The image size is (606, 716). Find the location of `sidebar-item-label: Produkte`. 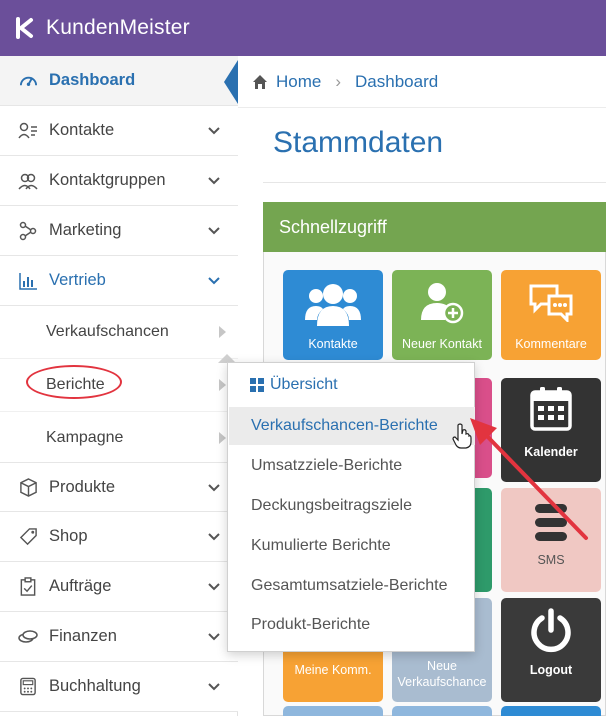

sidebar-item-label: Produkte is located at coordinates (82, 486).